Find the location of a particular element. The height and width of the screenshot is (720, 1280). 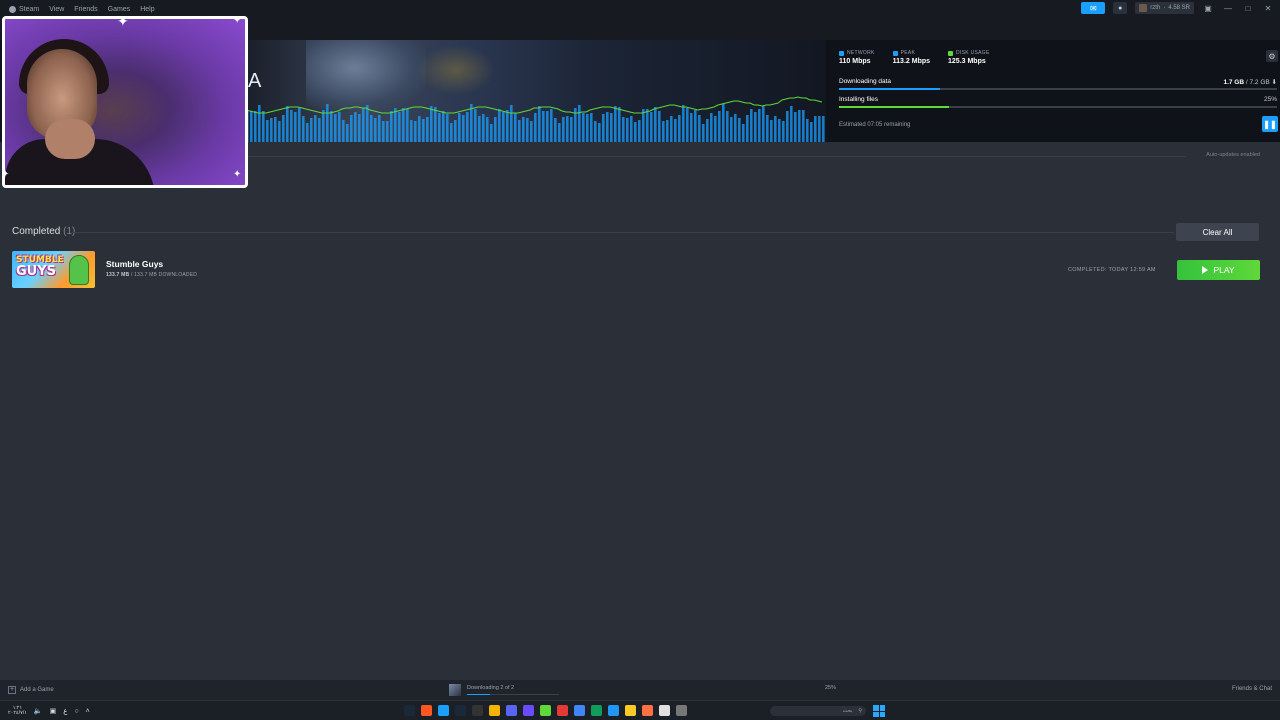

sparkle-icon: ✦ is located at coordinates (123, 22).